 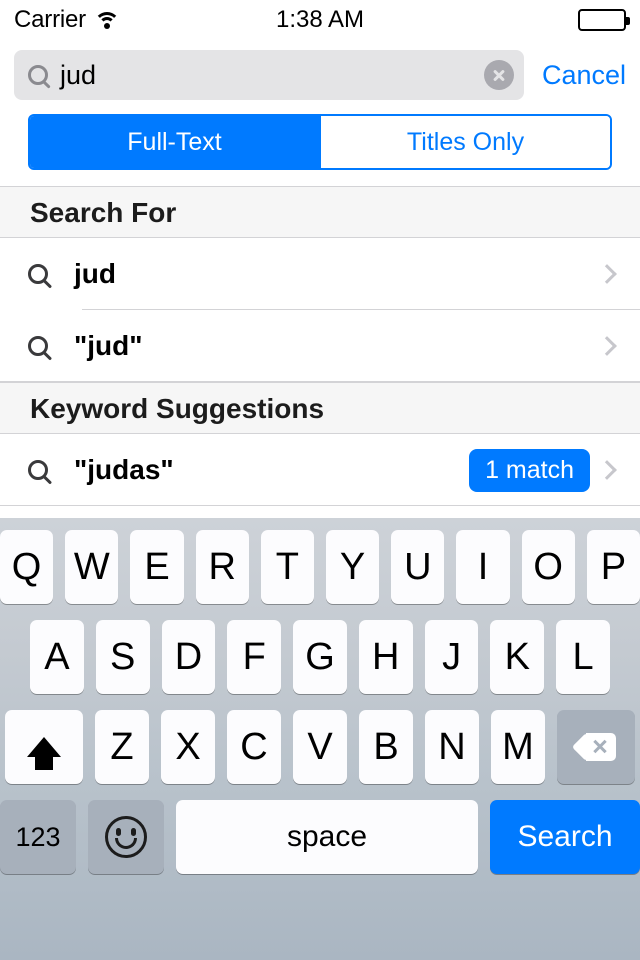 I want to click on key-l: L, so click(x=583, y=657).